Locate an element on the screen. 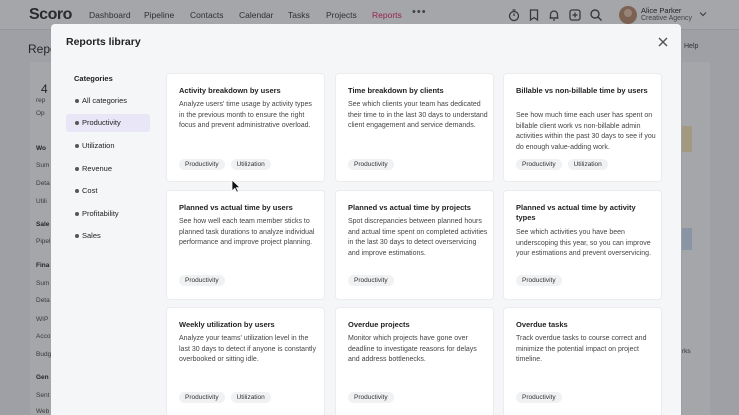 The width and height of the screenshot is (739, 415). category-productivity: Productivity is located at coordinates (108, 123).